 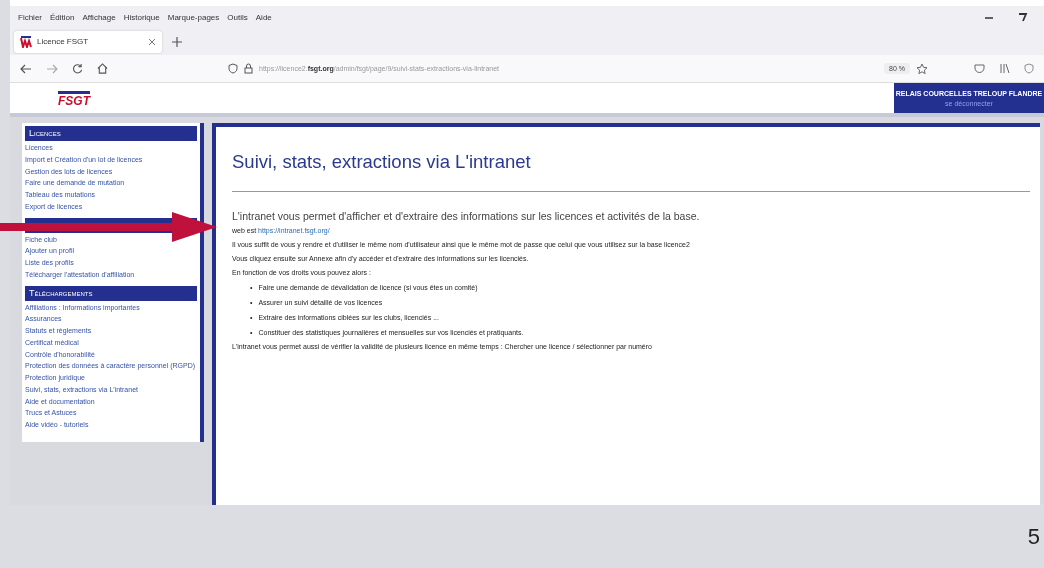 I want to click on section-heading: Licences, so click(x=111, y=133).